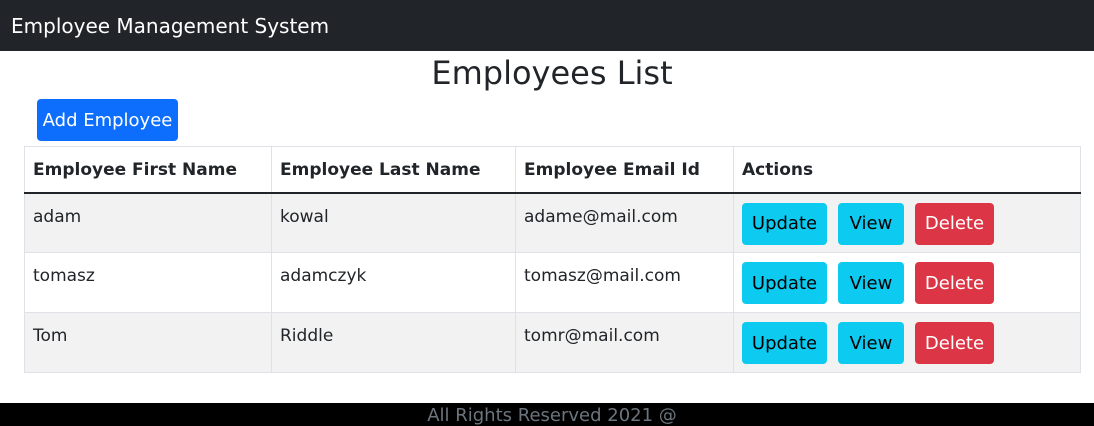 This screenshot has width=1094, height=426. I want to click on cell-last-name: Riddle, so click(393, 342).